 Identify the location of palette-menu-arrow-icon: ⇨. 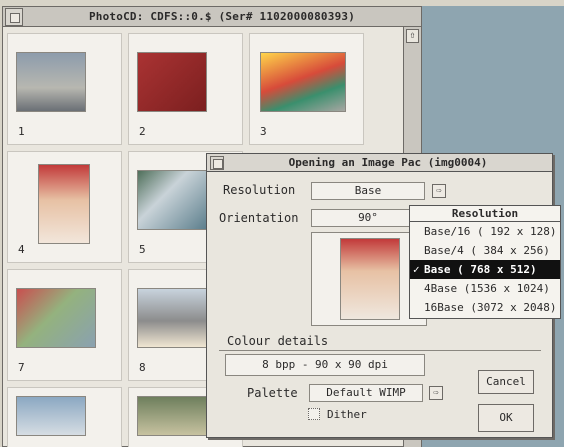
(436, 393).